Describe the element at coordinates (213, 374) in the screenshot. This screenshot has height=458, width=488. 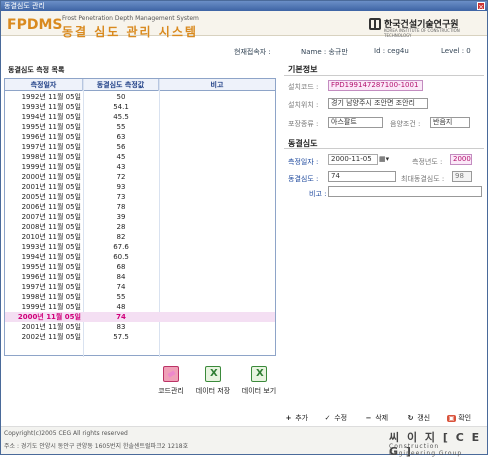
I see `excel-icon` at that location.